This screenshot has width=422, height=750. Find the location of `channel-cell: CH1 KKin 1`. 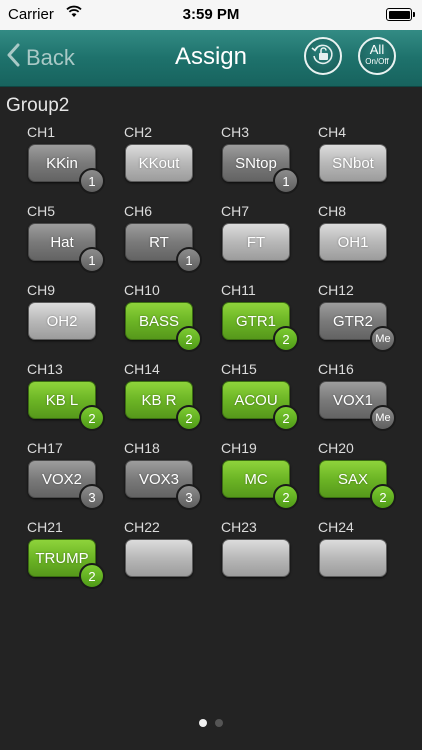

channel-cell: CH1 KKin 1 is located at coordinates (72, 159).